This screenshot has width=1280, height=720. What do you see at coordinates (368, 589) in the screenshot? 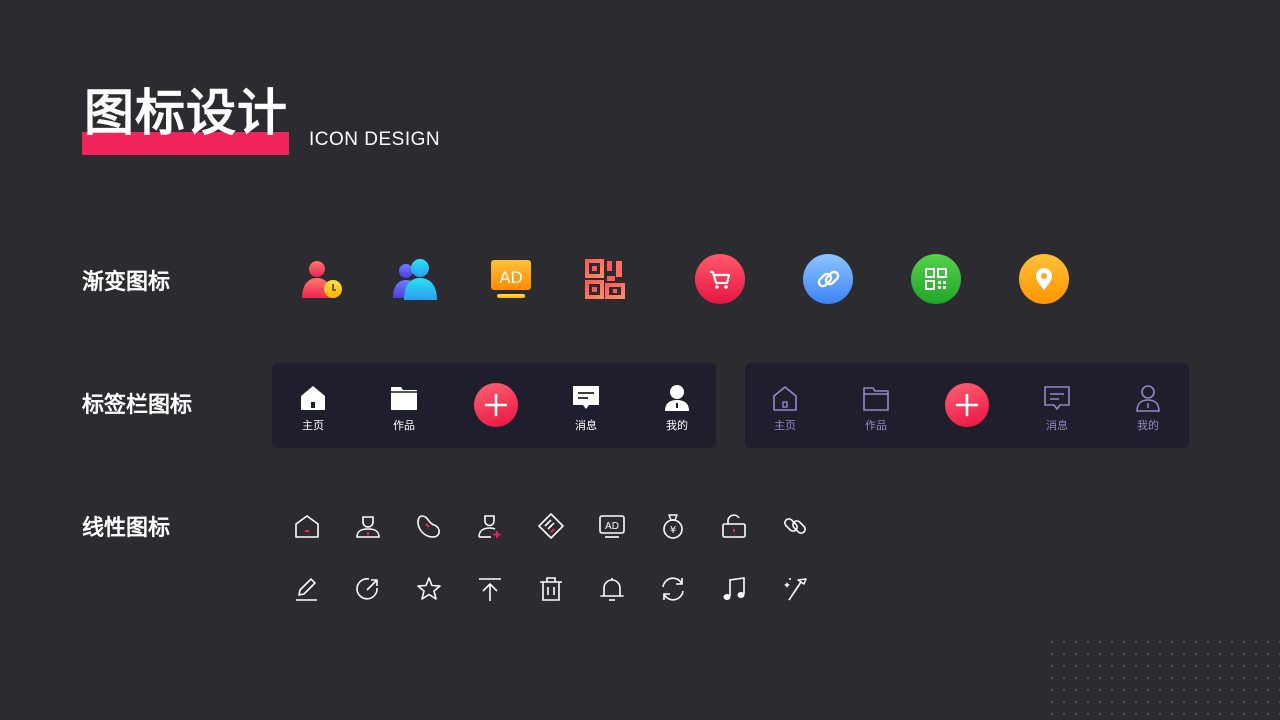
I see `share-icon` at bounding box center [368, 589].